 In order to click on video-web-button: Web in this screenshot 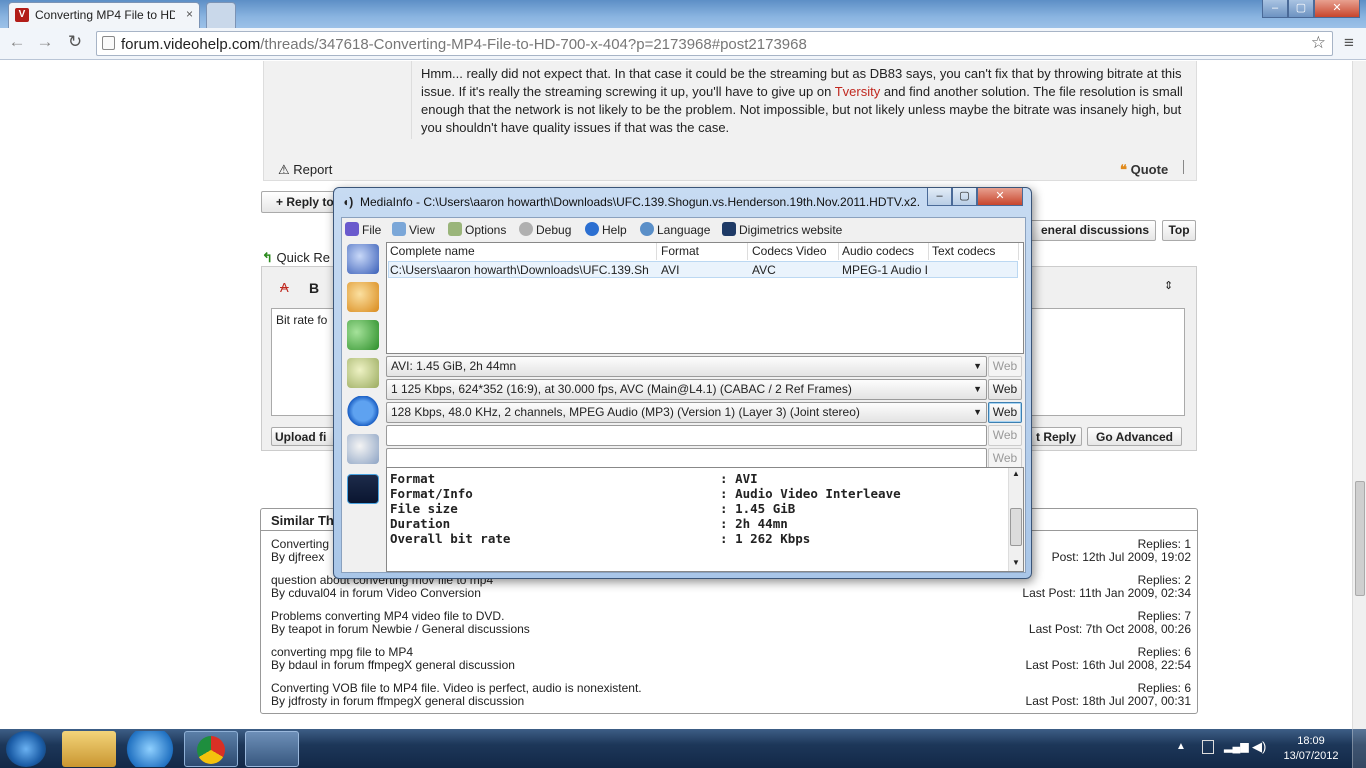, I will do `click(1005, 389)`.